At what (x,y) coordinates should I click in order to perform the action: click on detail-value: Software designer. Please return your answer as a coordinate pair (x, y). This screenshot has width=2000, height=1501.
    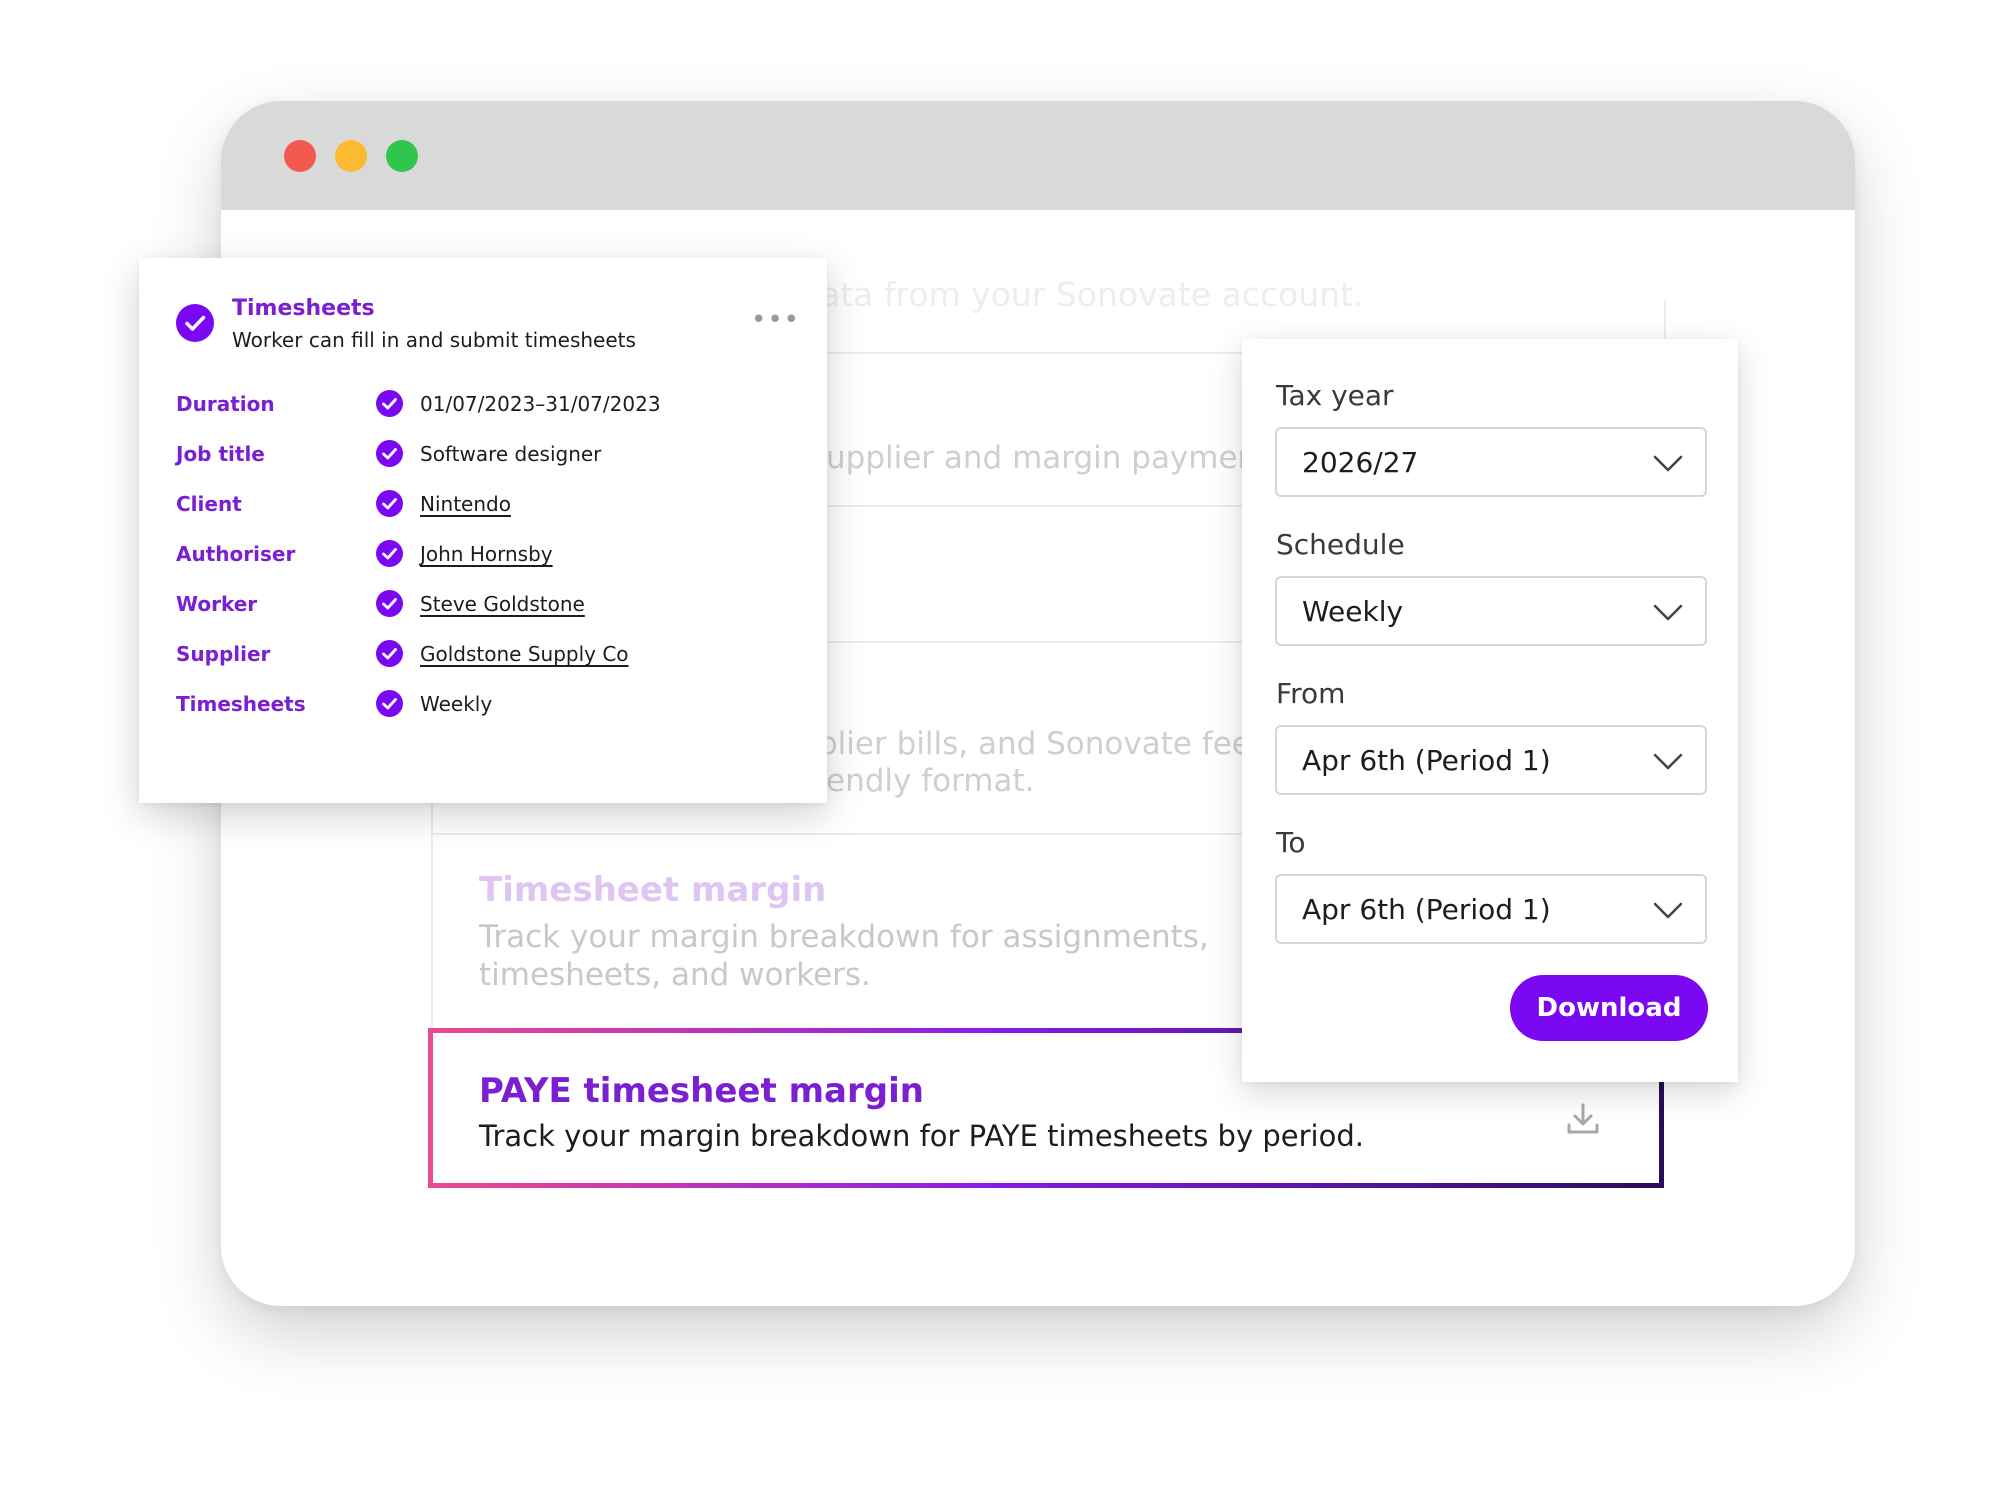
    Looking at the image, I should click on (511, 454).